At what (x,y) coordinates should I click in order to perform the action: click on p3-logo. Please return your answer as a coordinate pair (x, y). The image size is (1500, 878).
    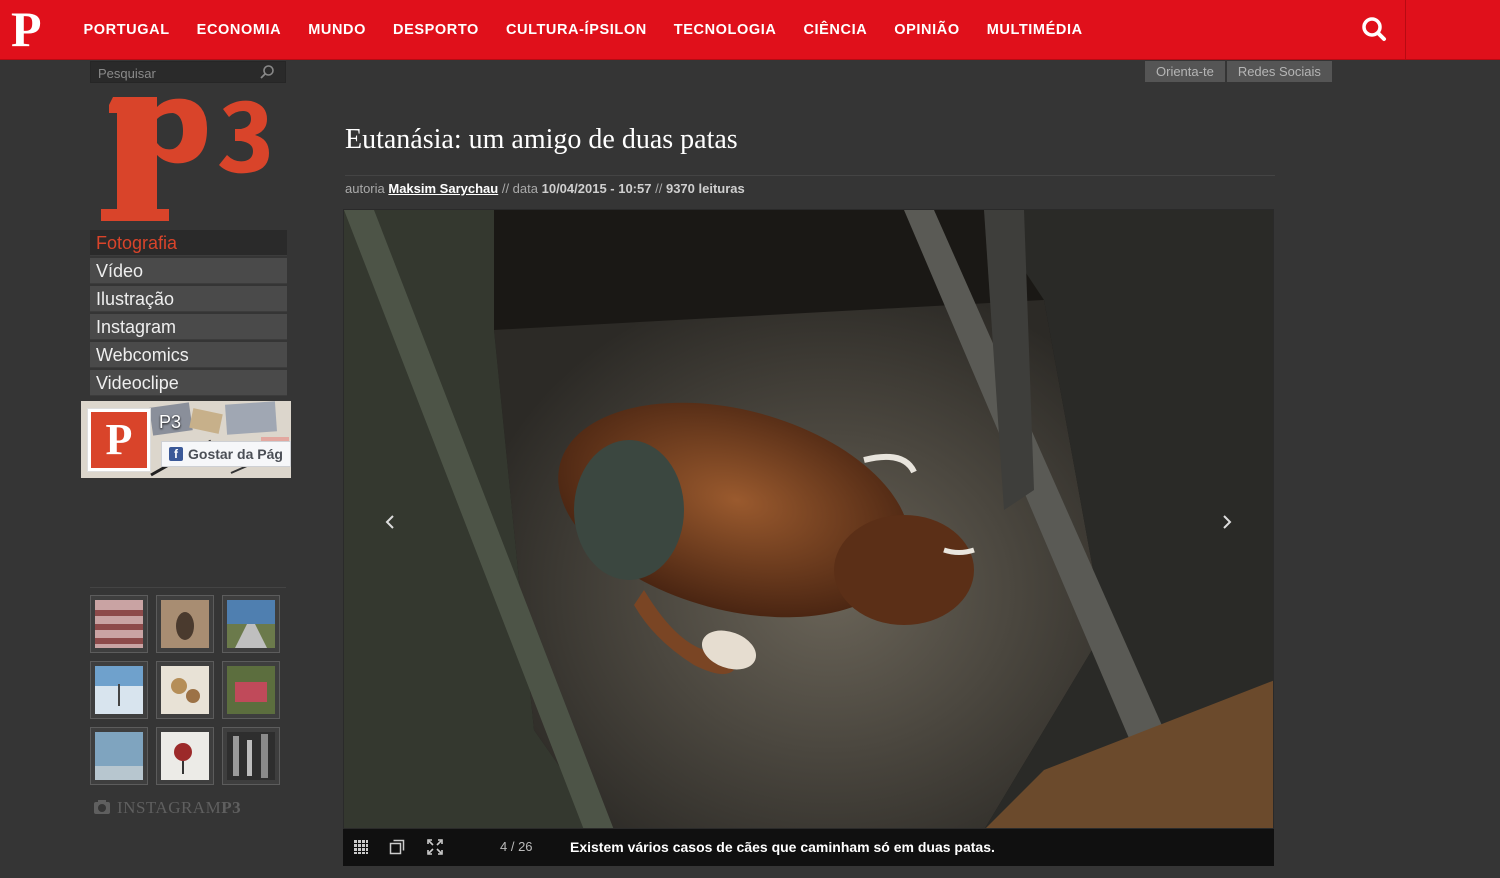
    Looking at the image, I should click on (185, 161).